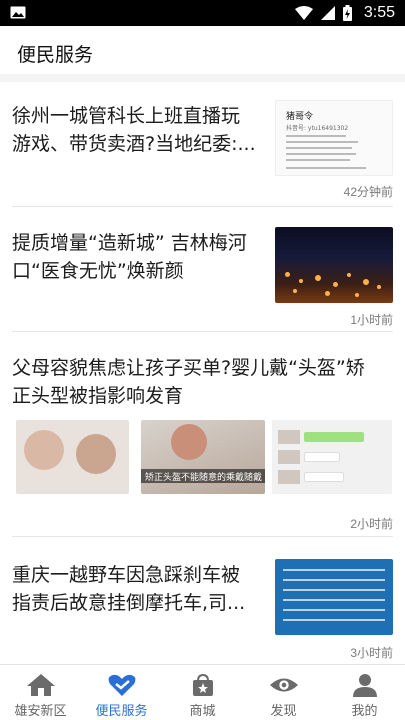 The width and height of the screenshot is (405, 720). What do you see at coordinates (98, 396) in the screenshot?
I see `headline-line: 正头型被指影响发育` at bounding box center [98, 396].